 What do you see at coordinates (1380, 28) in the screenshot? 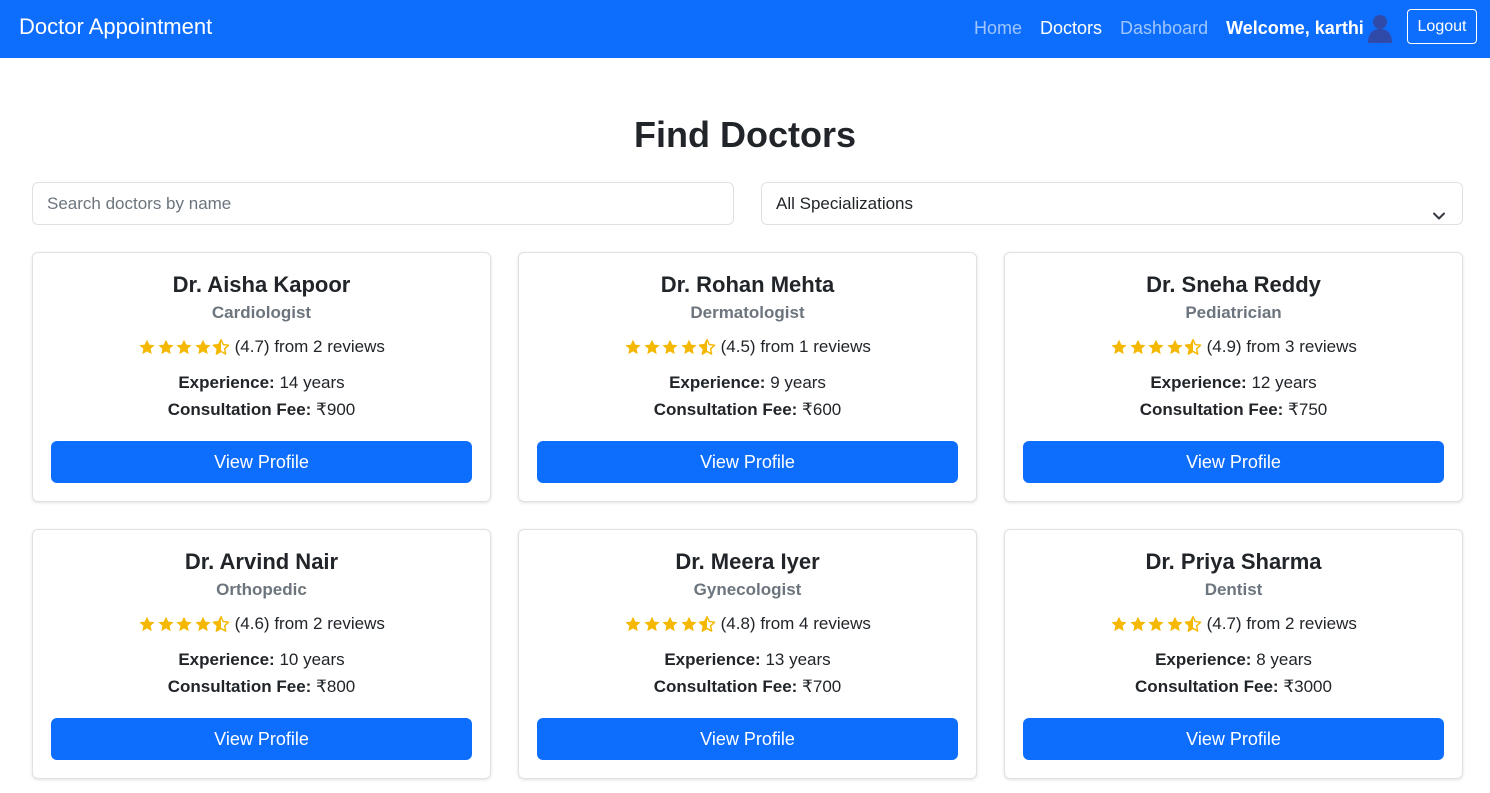
I see `user-avatar-icon` at bounding box center [1380, 28].